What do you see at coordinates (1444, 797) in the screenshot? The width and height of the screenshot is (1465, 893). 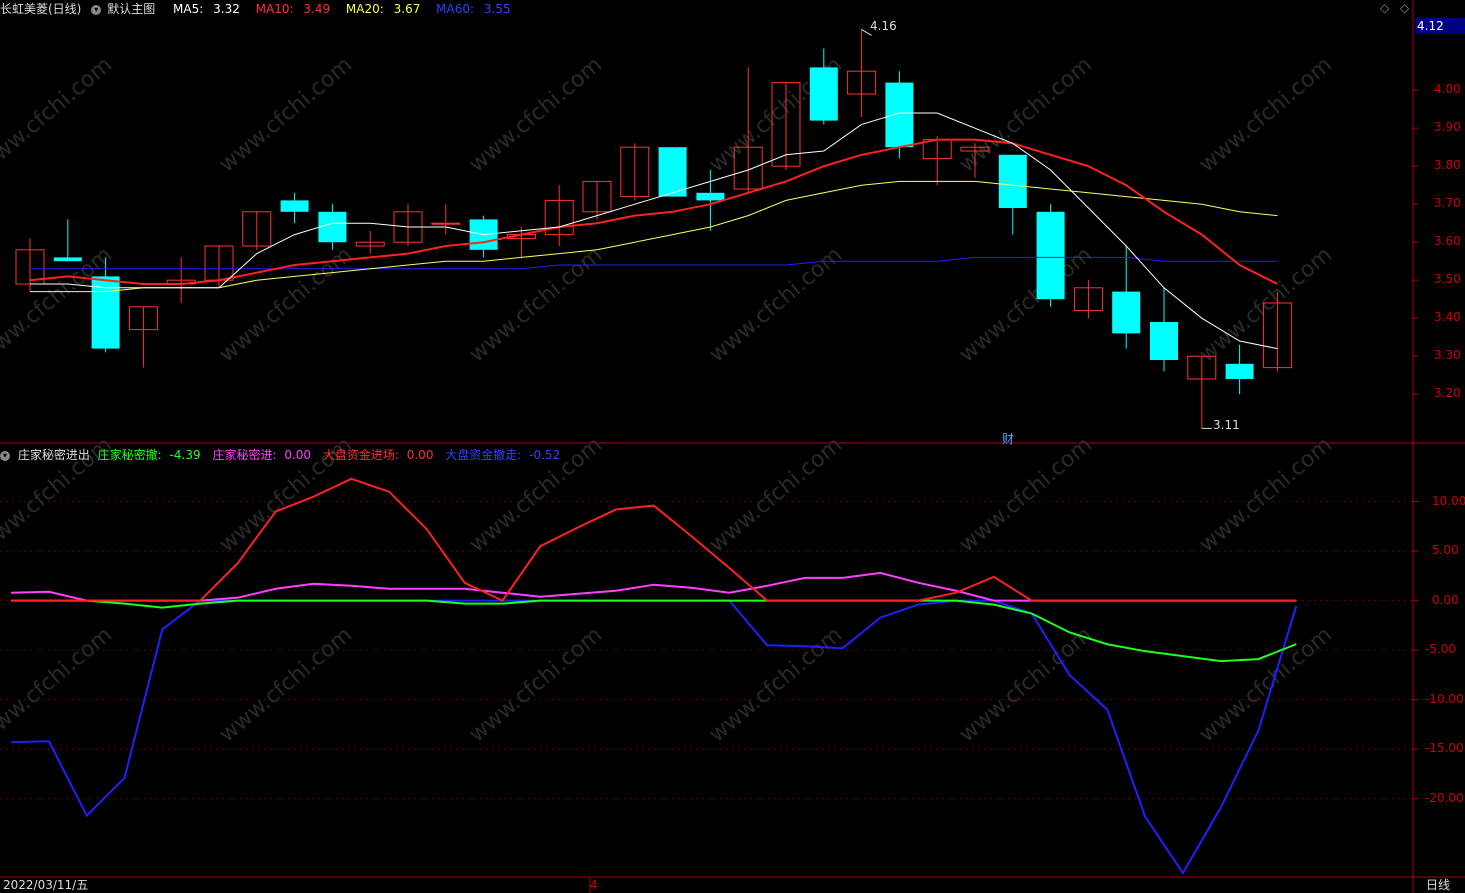 I see `indicator-tick-label: -20.00` at bounding box center [1444, 797].